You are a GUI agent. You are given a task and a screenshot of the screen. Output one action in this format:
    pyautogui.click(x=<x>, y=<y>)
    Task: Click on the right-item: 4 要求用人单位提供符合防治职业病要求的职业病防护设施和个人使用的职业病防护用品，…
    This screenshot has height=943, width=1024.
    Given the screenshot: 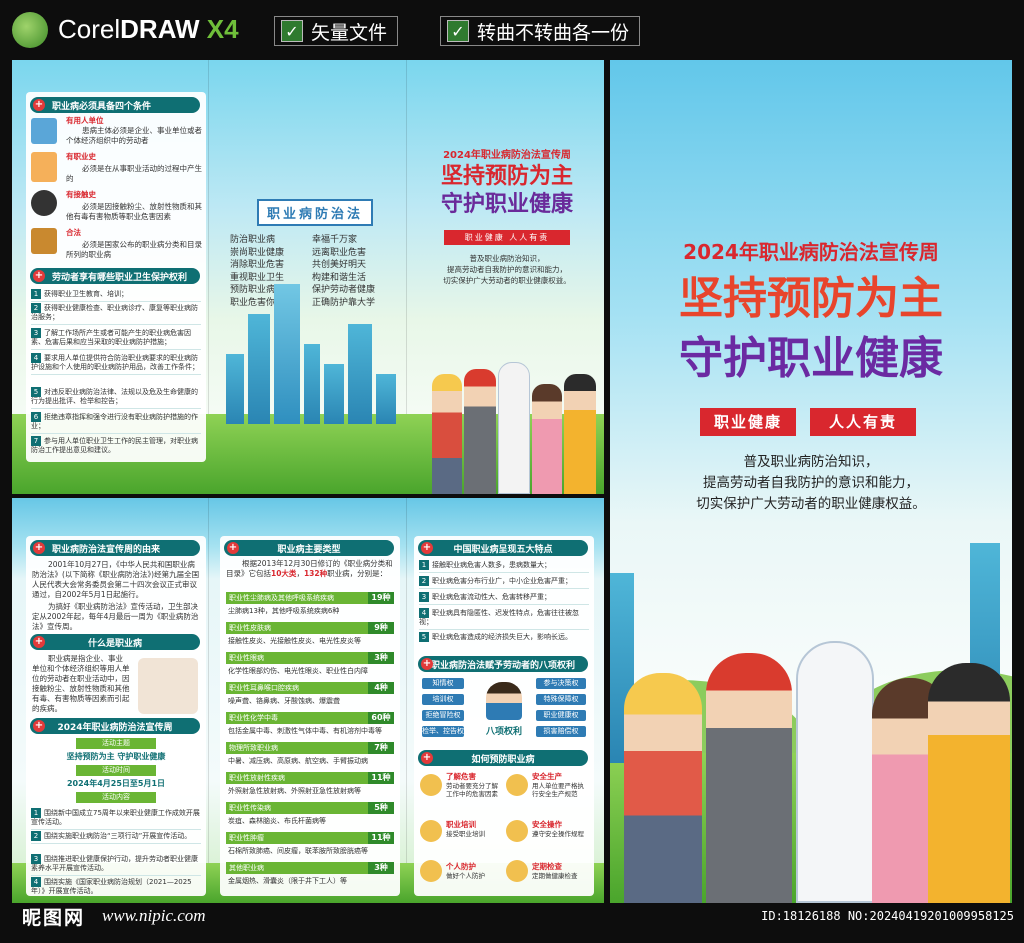 What is the action you would take?
    pyautogui.click(x=116, y=364)
    